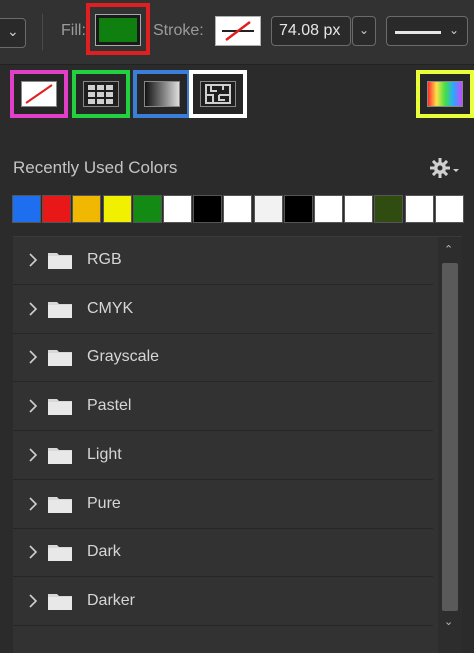  I want to click on swatch-group-name: Pastel, so click(109, 406).